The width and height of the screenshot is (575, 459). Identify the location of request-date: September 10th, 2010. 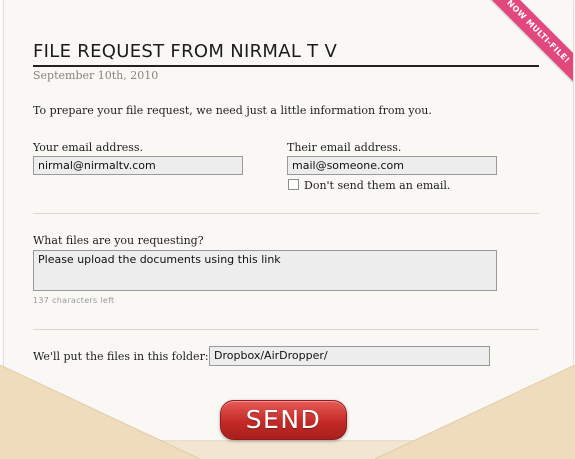
(96, 75).